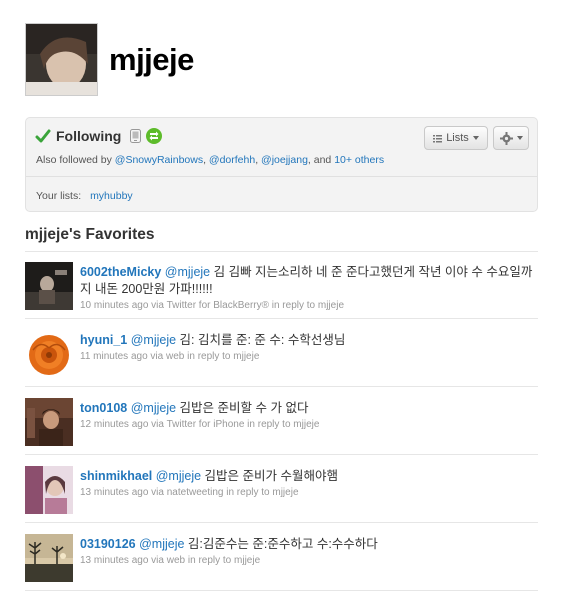 This screenshot has height=611, width=561. Describe the element at coordinates (103, 408) in the screenshot. I see `tweet-username: ton0108` at that location.